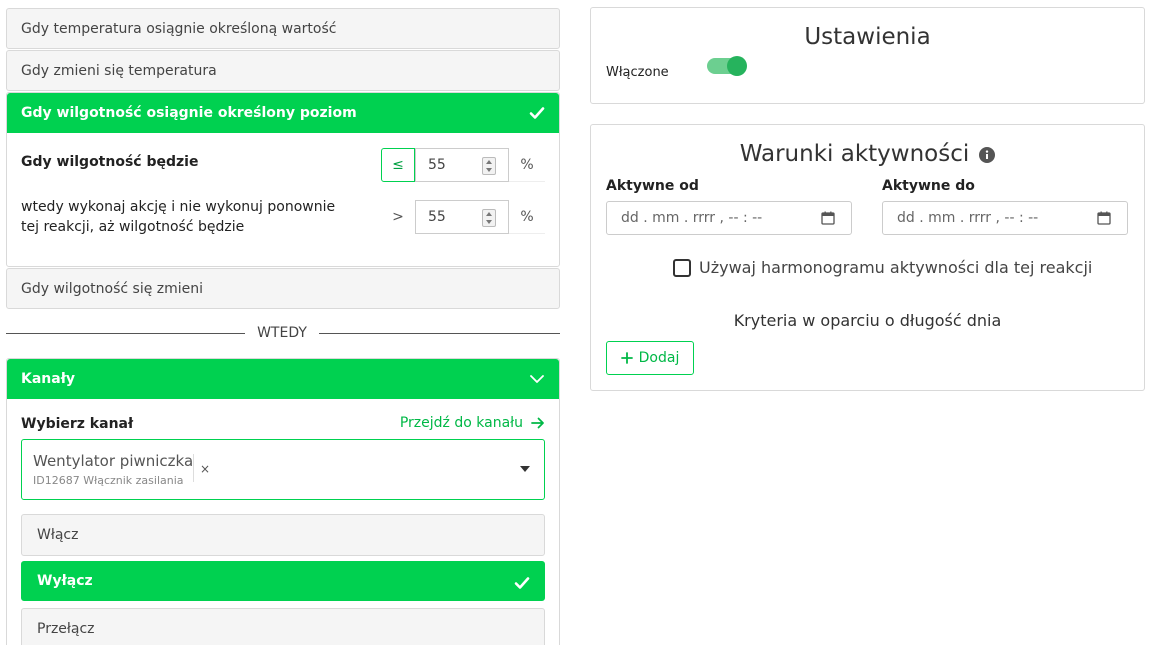 The image size is (1154, 645). I want to click on humidity-then-group: > 55 %, so click(463, 217).